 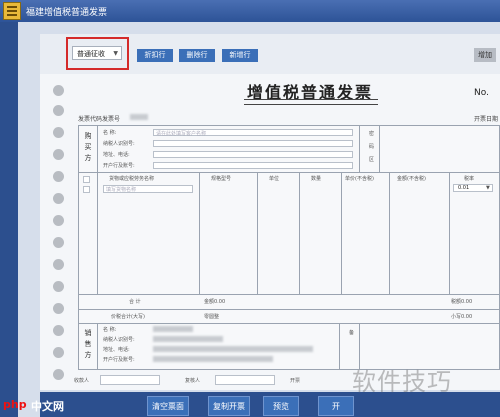 What do you see at coordinates (59, 235) in the screenshot?
I see `binding-holes` at bounding box center [59, 235].